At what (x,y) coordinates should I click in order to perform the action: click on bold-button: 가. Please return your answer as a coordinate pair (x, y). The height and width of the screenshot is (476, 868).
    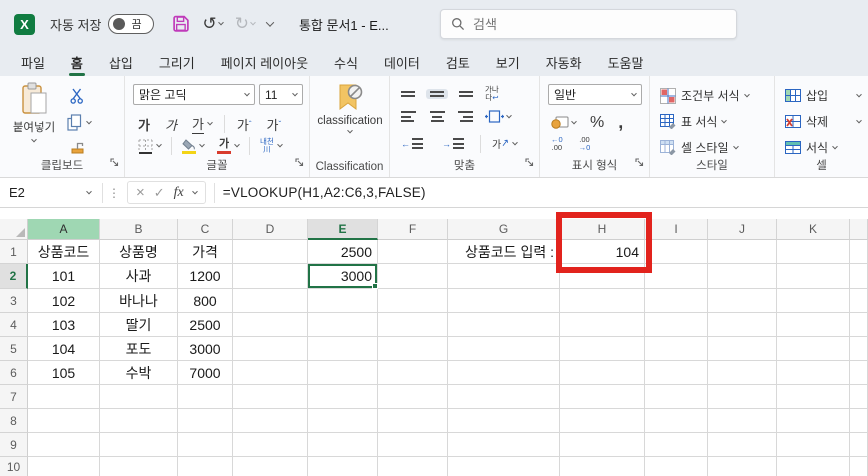
    Looking at the image, I should click on (144, 124).